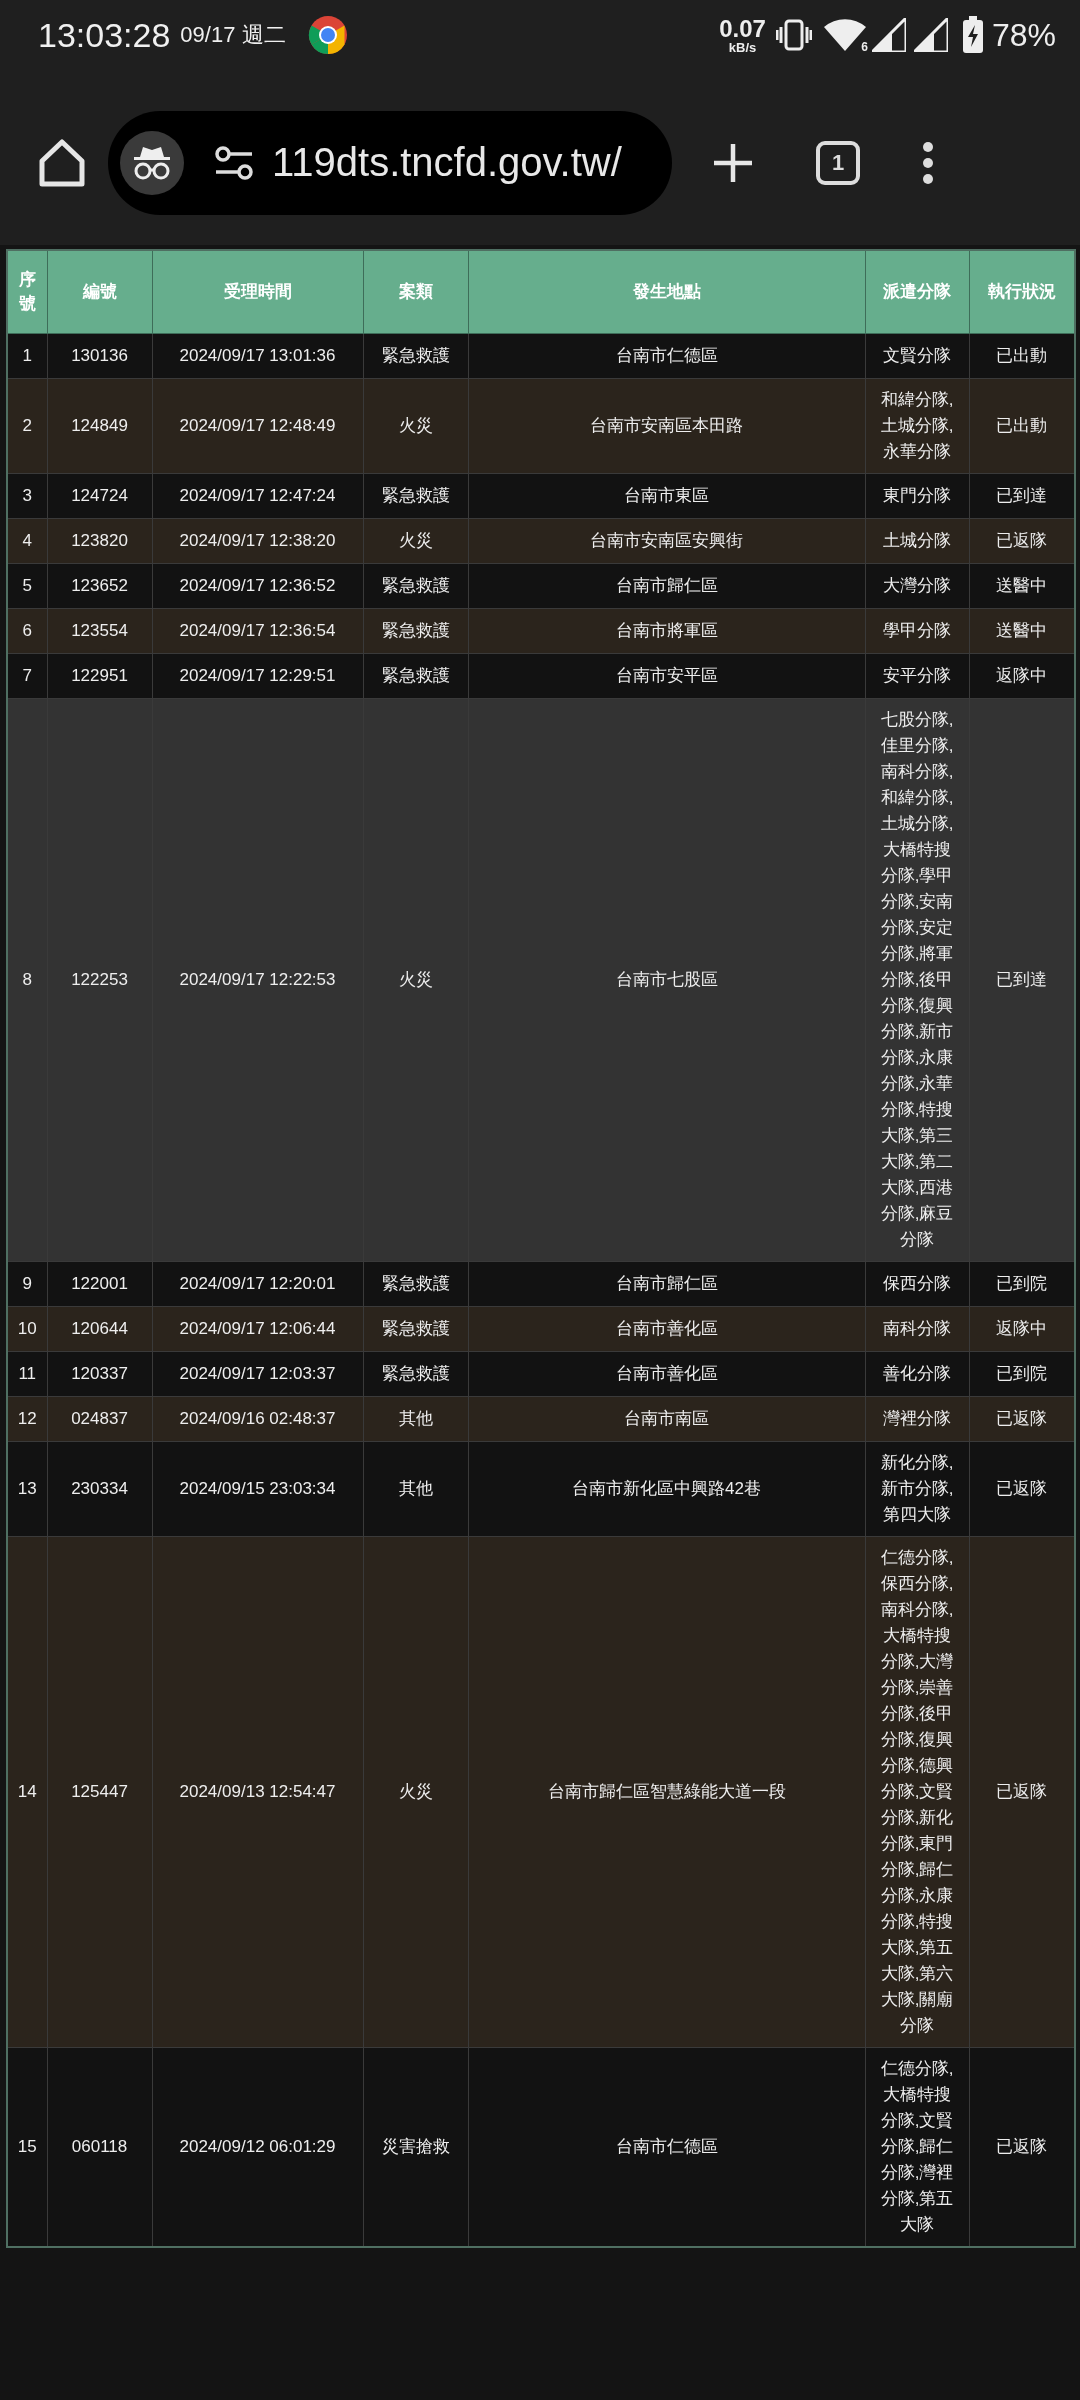 The width and height of the screenshot is (1080, 2400). Describe the element at coordinates (917, 1284) in the screenshot. I see `dispatched-units-cell: 保西分隊` at that location.